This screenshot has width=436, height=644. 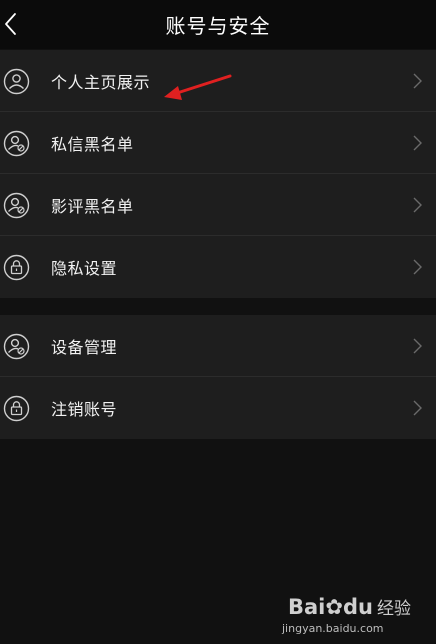 What do you see at coordinates (307, 607) in the screenshot?
I see `watermark-logo-bai: Bai` at bounding box center [307, 607].